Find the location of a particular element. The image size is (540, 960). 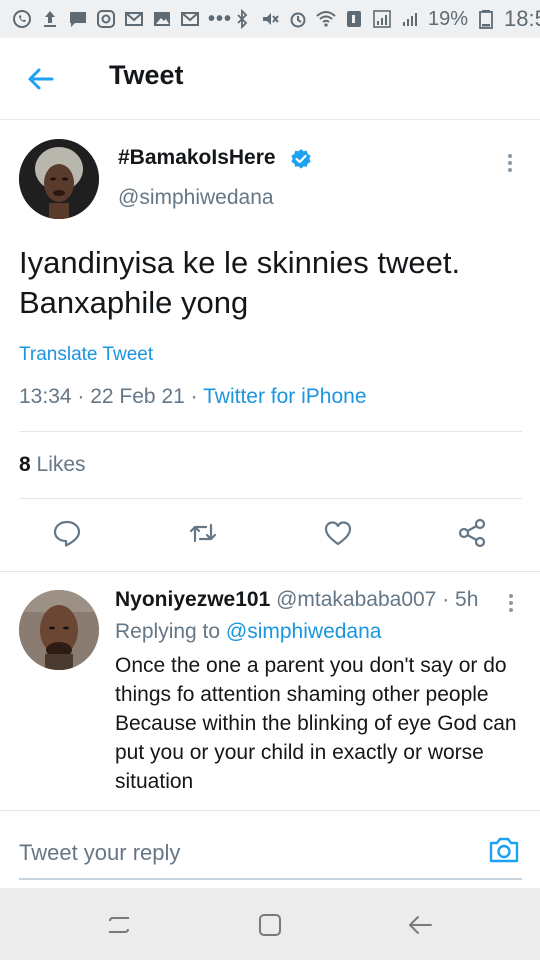

back-icon is located at coordinates (420, 925).